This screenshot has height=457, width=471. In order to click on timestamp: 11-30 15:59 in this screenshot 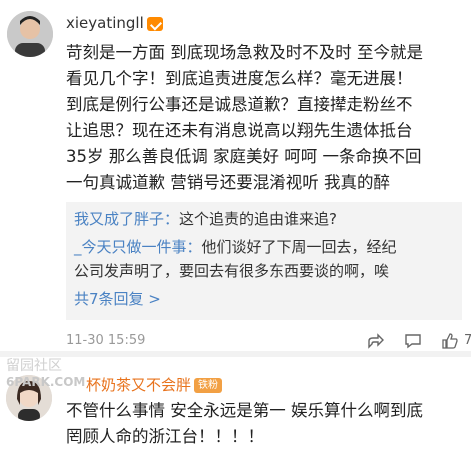, I will do `click(106, 340)`.